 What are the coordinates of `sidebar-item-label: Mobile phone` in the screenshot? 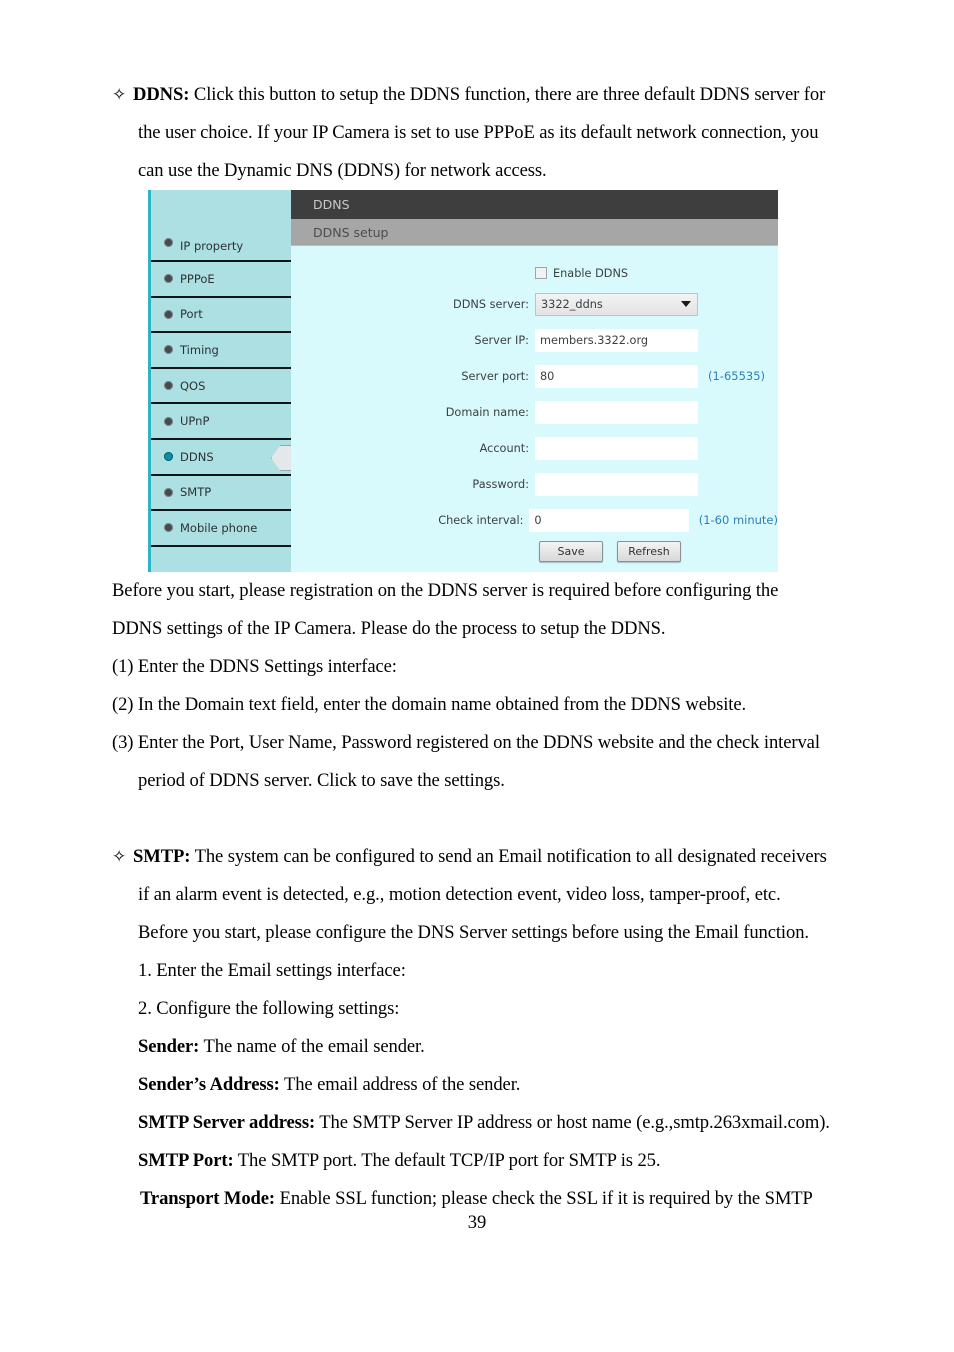 It's located at (219, 527).